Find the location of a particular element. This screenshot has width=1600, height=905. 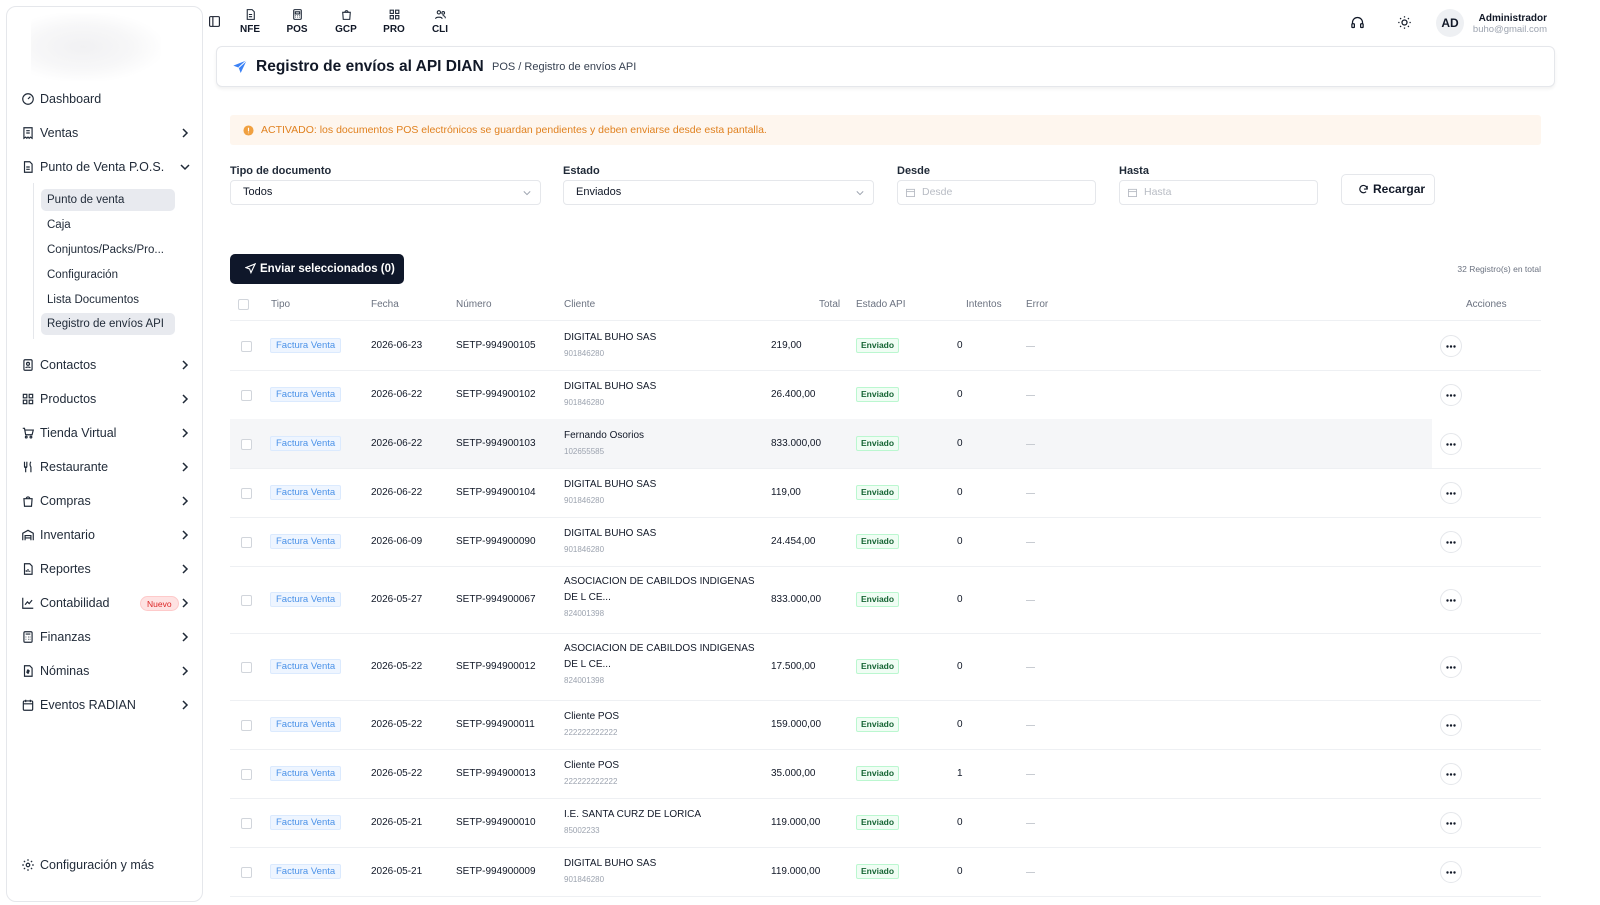

sidebar-item-punto-de-venta-p-o-s: Punto de Venta P.O.S. is located at coordinates (105, 167).